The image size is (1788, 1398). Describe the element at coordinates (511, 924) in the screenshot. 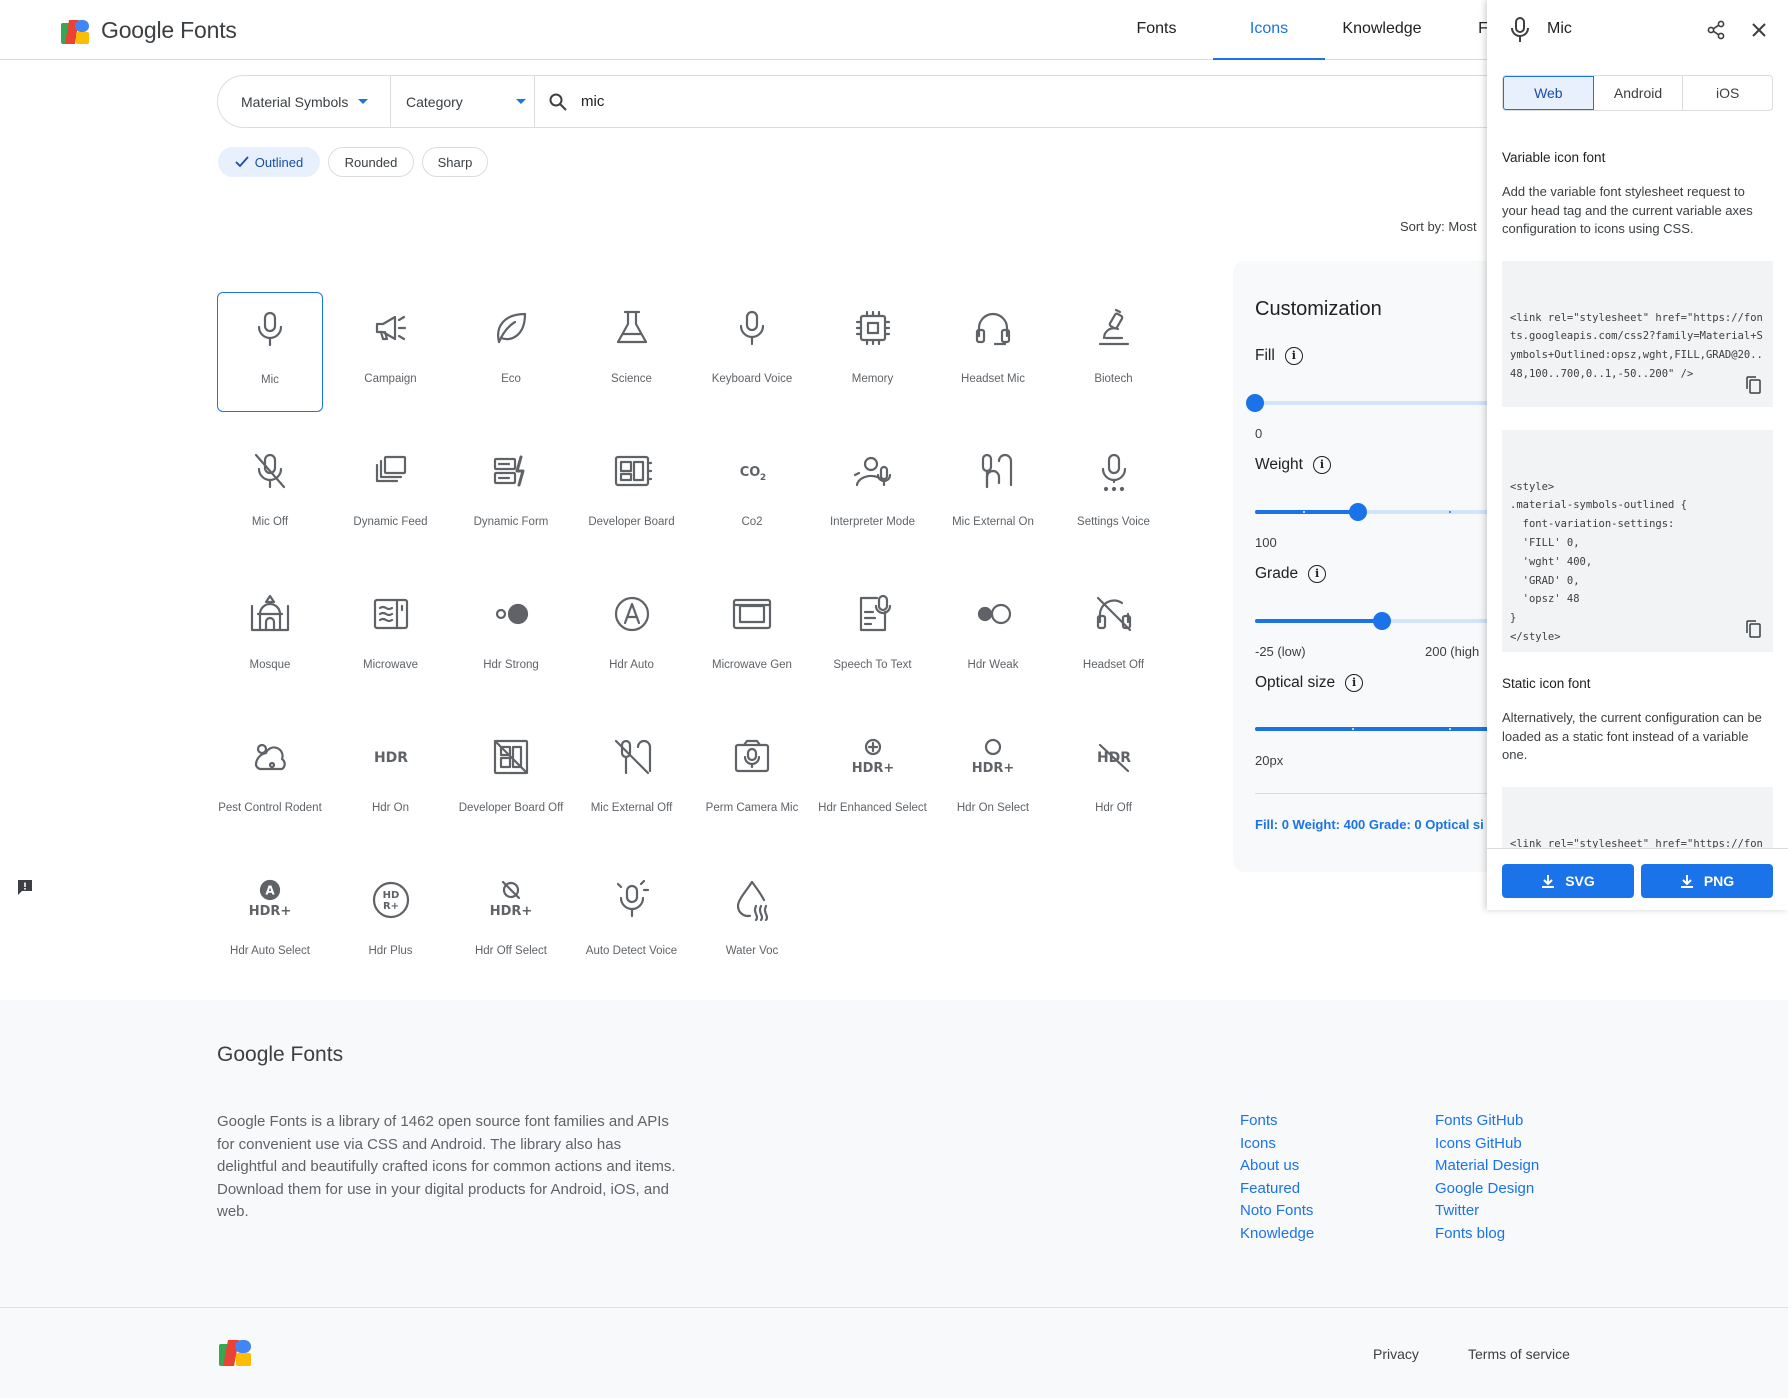

I see `icon-tile: HDR+ Hdr Off Select` at that location.